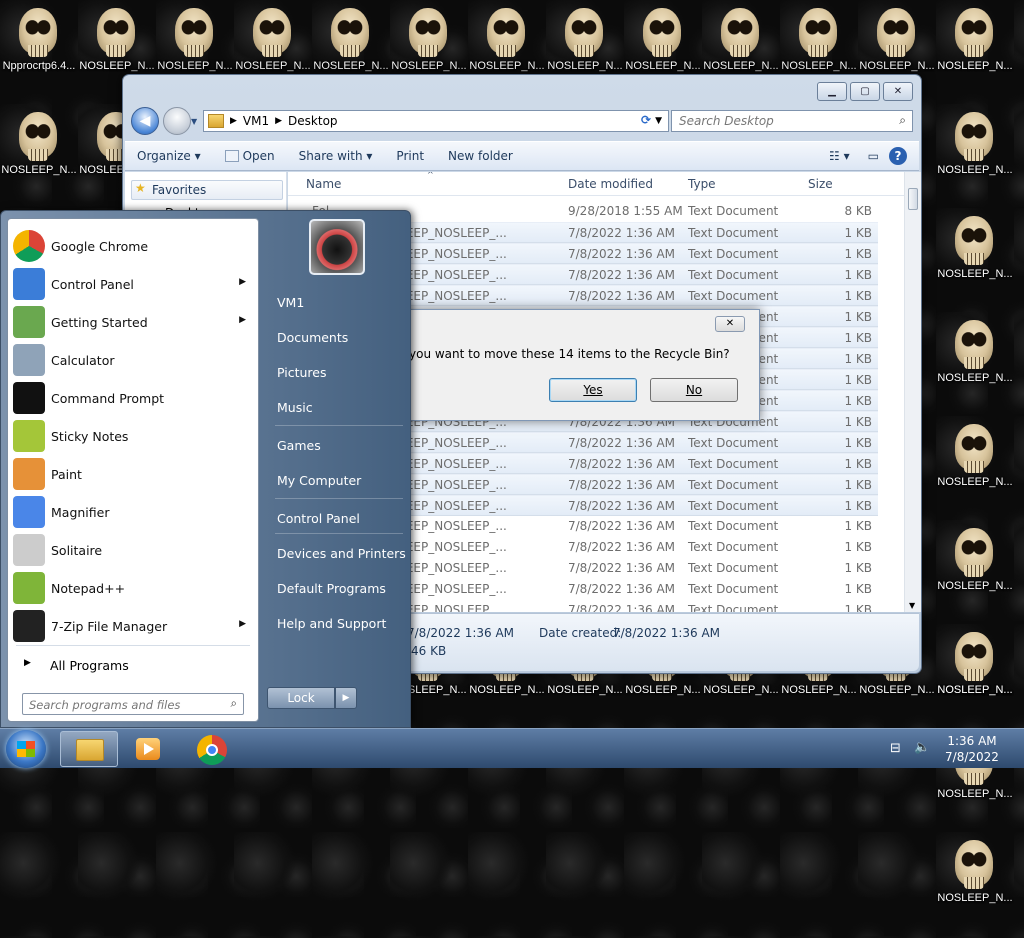 The height and width of the screenshot is (938, 1024). Describe the element at coordinates (593, 390) in the screenshot. I see `yes-button: Yes` at that location.